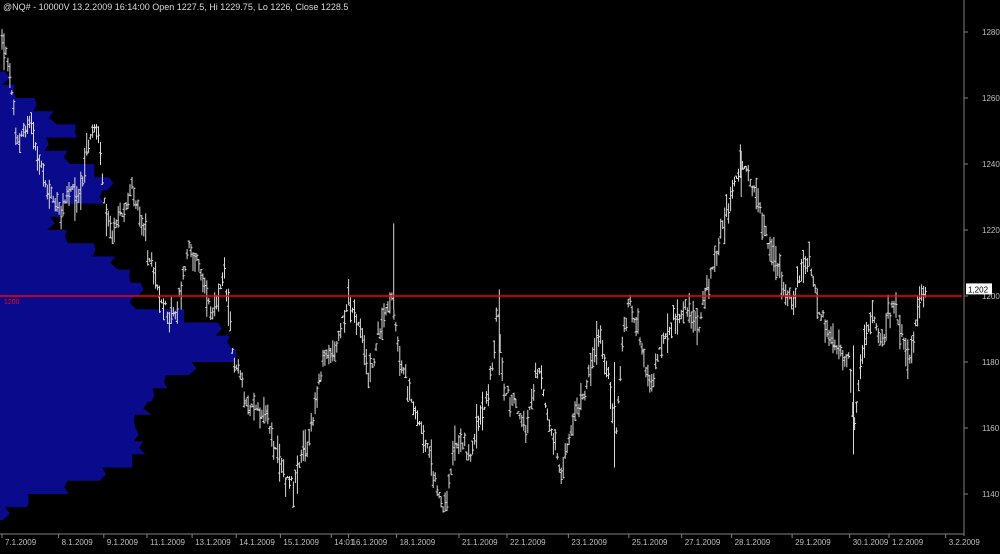 This screenshot has width=1000, height=554. Describe the element at coordinates (991, 494) in the screenshot. I see `y-tick-label: 1140` at that location.